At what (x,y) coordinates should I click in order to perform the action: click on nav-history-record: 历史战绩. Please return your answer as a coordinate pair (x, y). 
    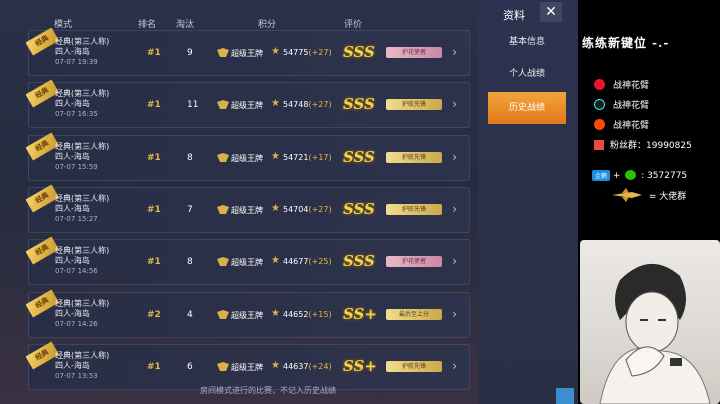
    Looking at the image, I should click on (527, 108).